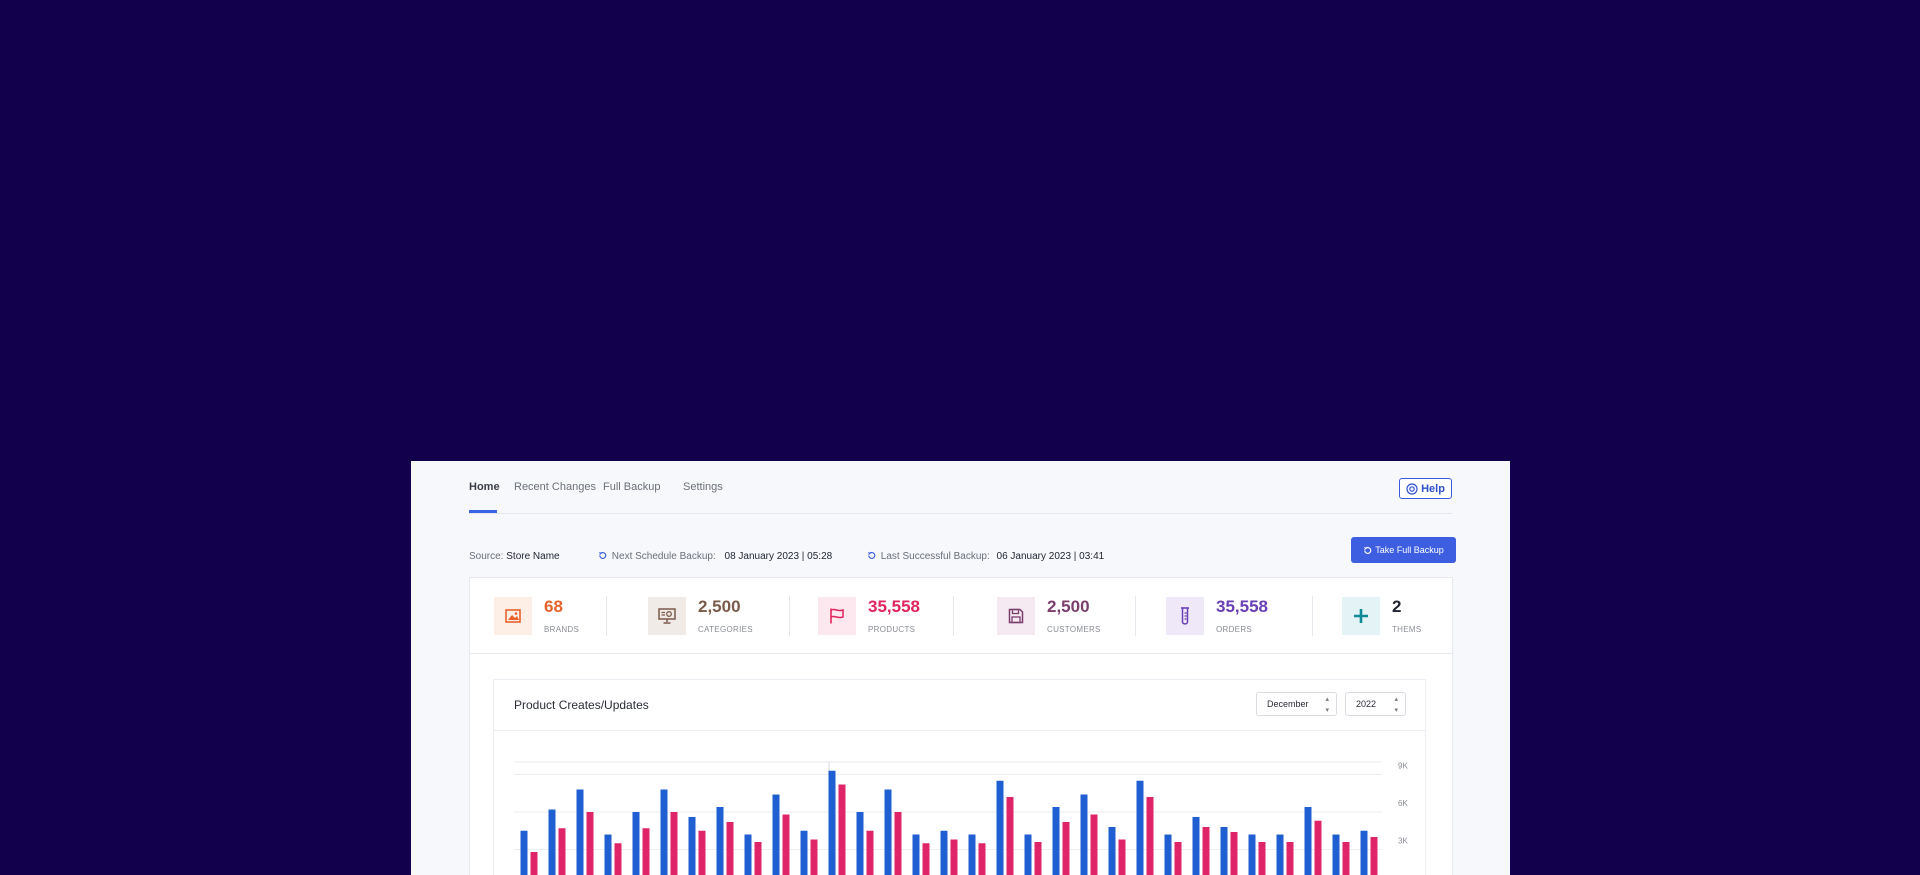 This screenshot has width=1920, height=875. What do you see at coordinates (837, 616) in the screenshot?
I see `flag-icon` at bounding box center [837, 616].